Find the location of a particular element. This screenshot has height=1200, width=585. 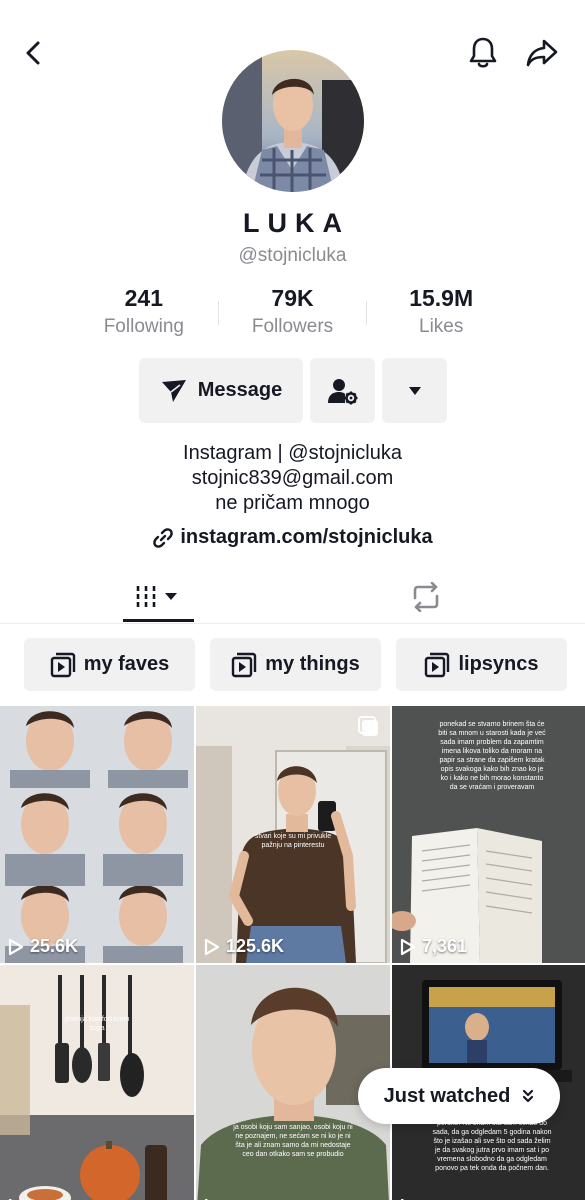

stat-label: Followers is located at coordinates (292, 326).